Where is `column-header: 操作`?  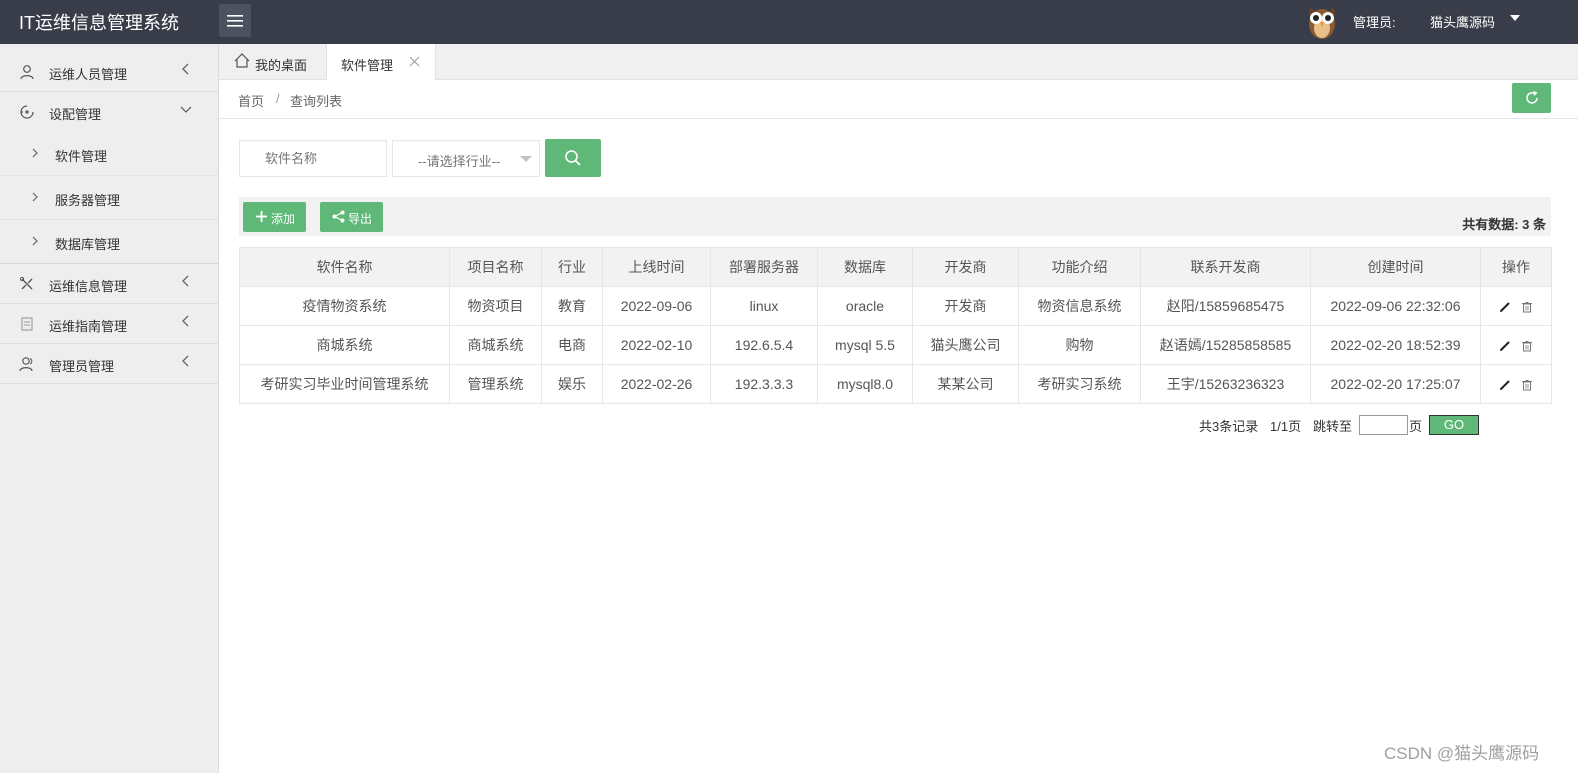 column-header: 操作 is located at coordinates (1516, 267).